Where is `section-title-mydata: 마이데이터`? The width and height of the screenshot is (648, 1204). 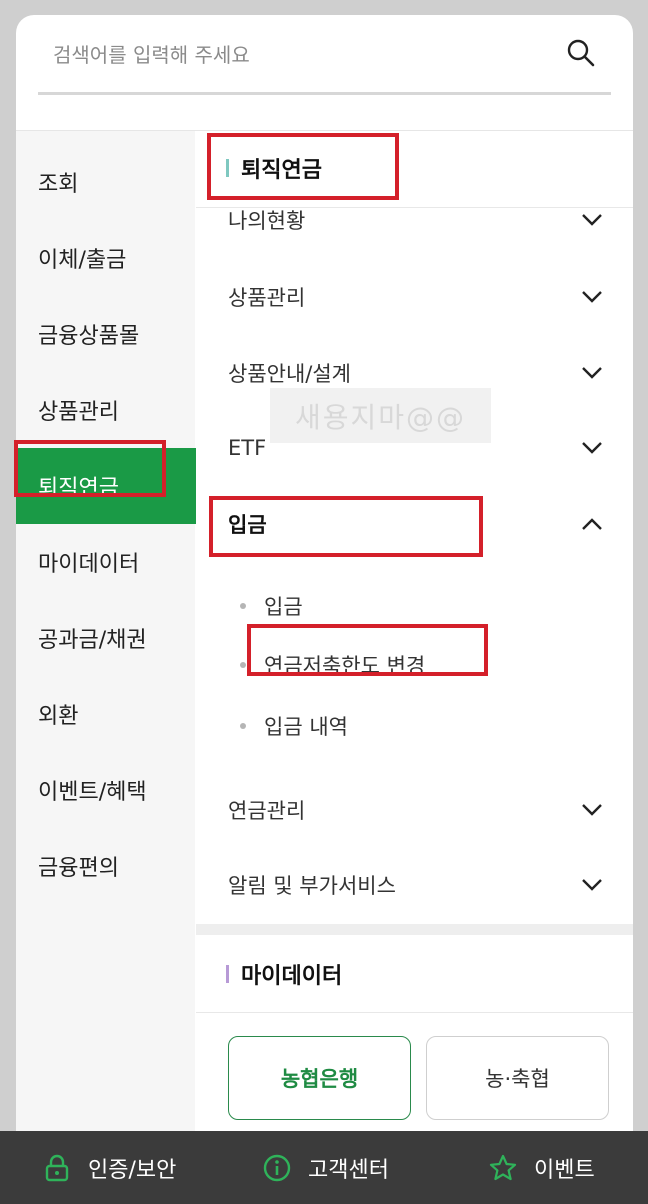
section-title-mydata: 마이데이터 is located at coordinates (284, 974).